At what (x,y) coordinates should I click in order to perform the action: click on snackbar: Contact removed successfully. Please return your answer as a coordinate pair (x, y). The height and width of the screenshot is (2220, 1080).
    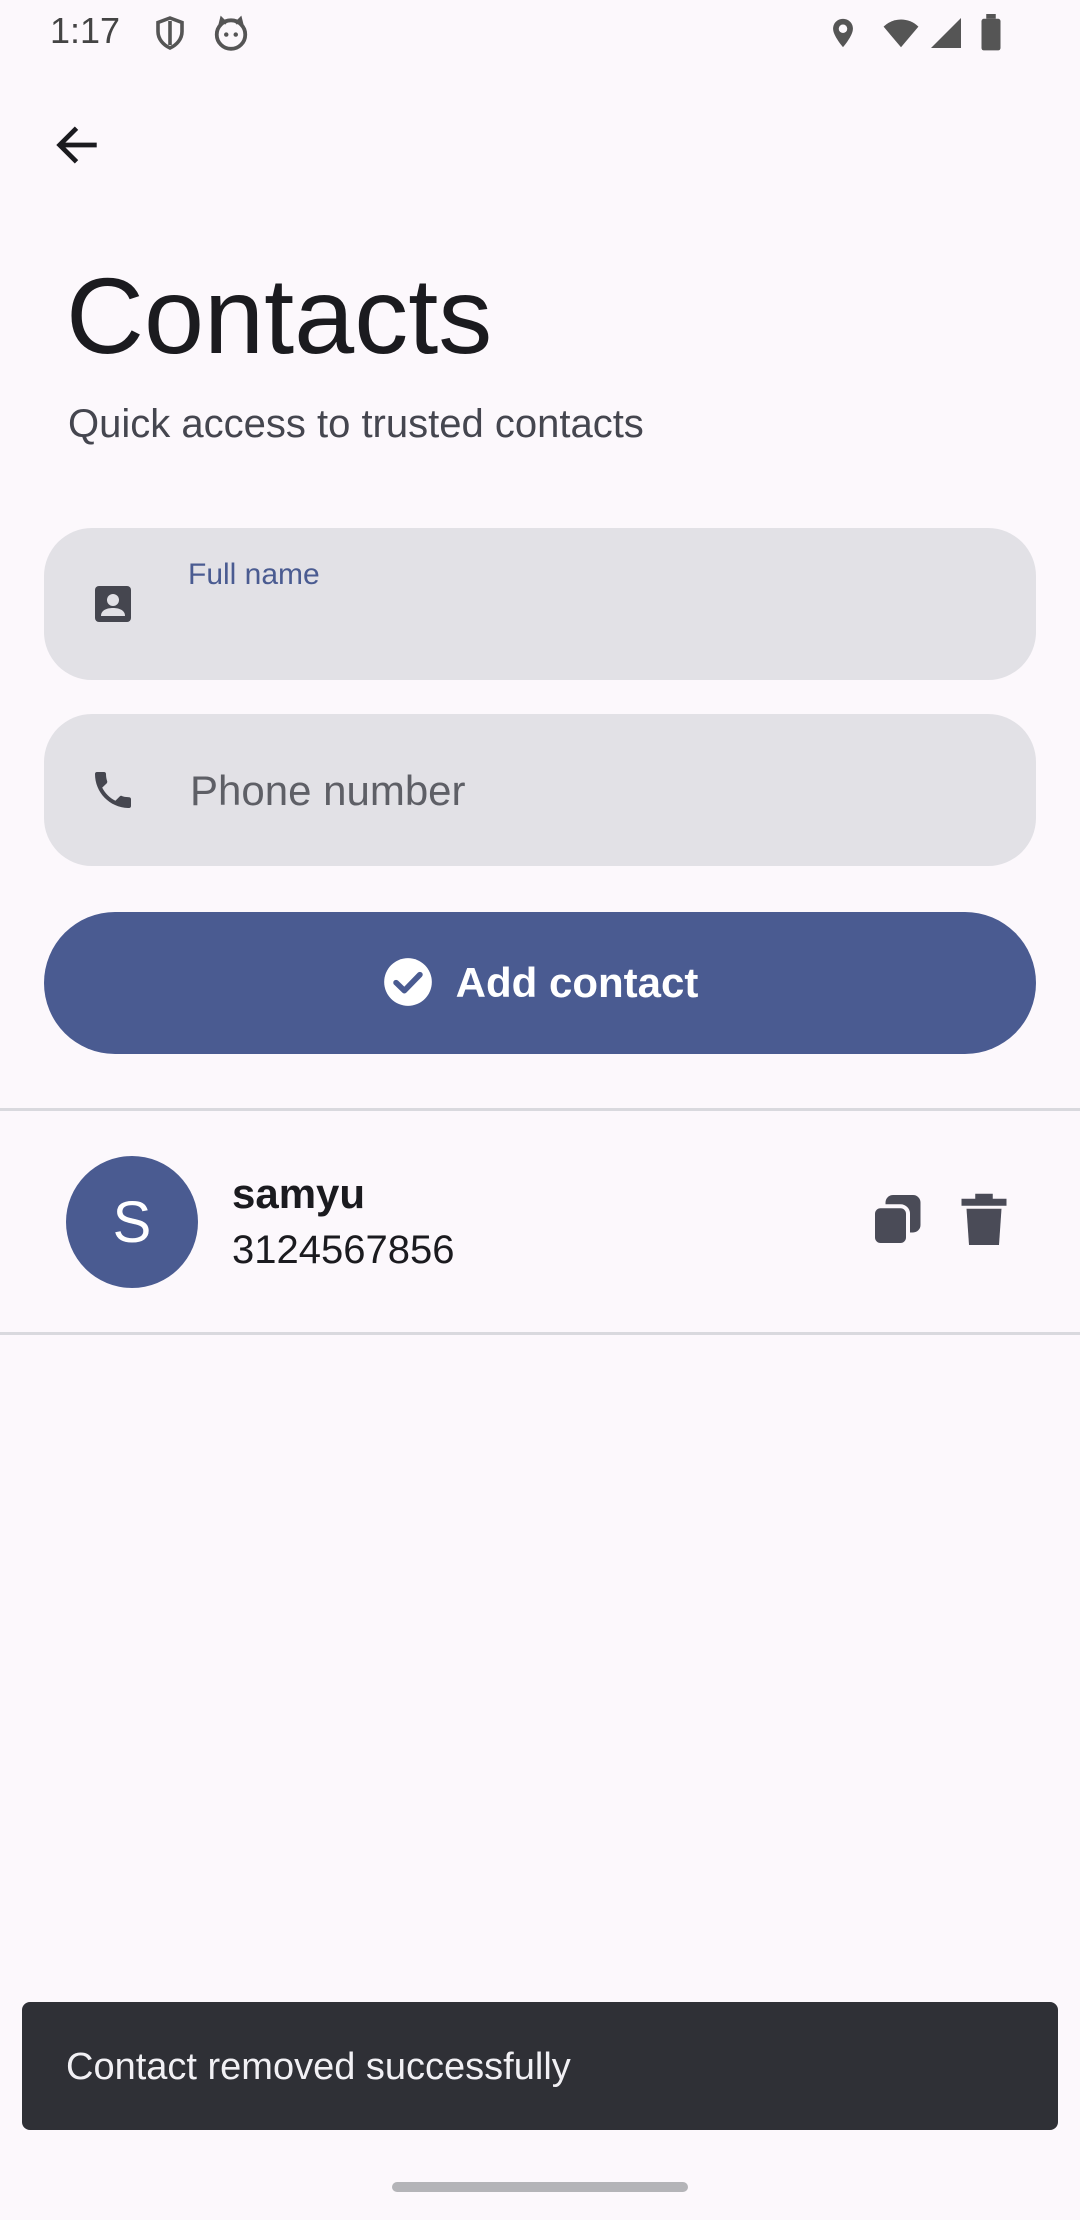
    Looking at the image, I should click on (540, 2066).